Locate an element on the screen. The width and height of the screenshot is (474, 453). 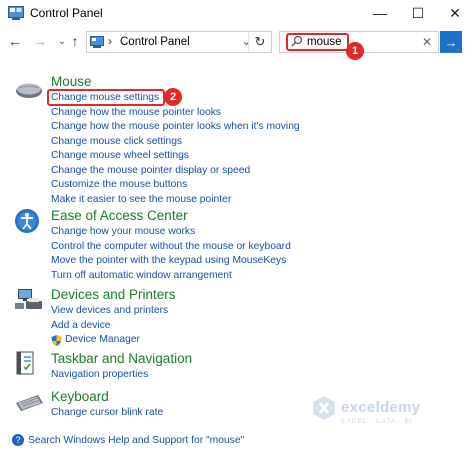
title-bar: Control Panel — ☐ ✕ is located at coordinates (237, 14).